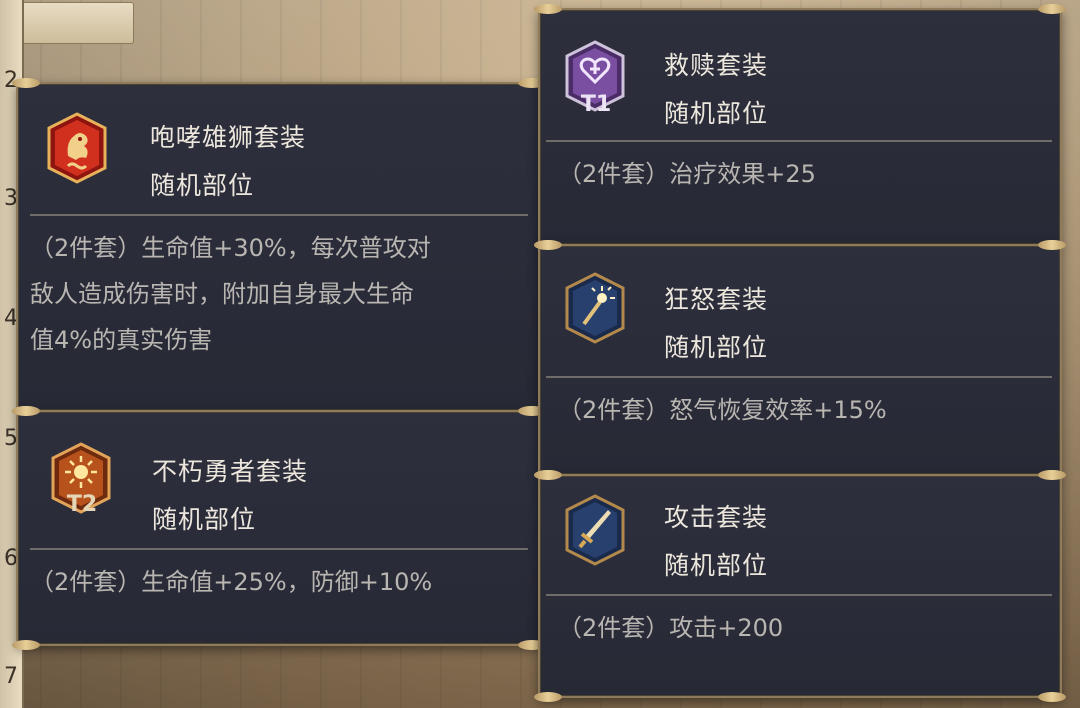 The height and width of the screenshot is (708, 1080). What do you see at coordinates (595, 308) in the screenshot?
I see `staff-icon` at bounding box center [595, 308].